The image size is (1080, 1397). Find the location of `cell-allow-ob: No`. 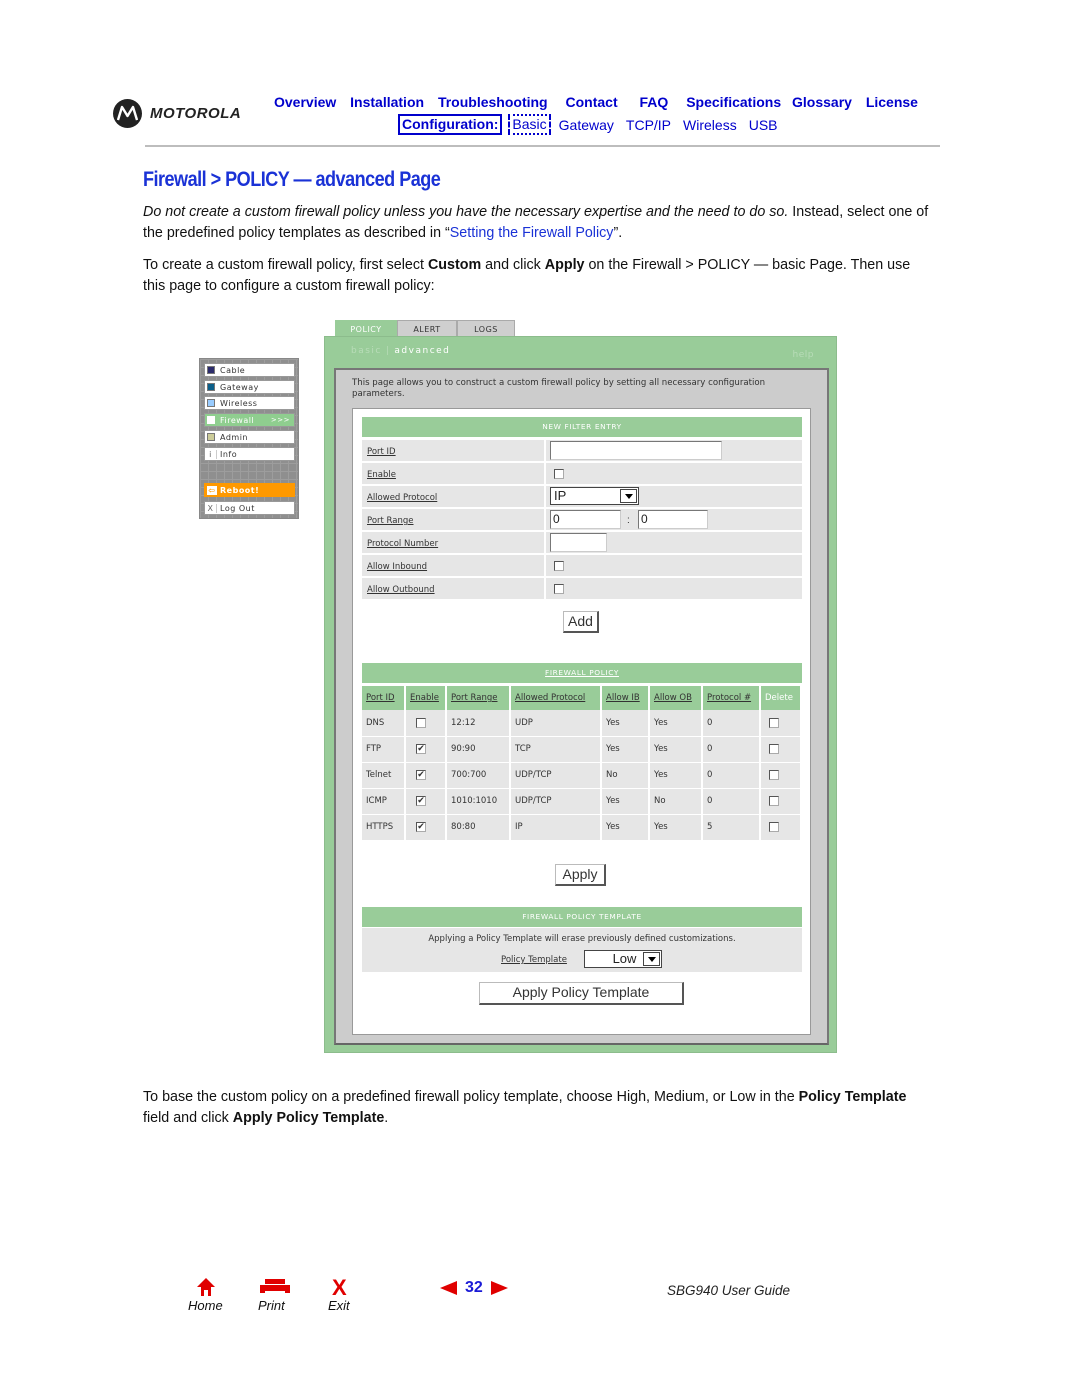

cell-allow-ob: No is located at coordinates (676, 801).